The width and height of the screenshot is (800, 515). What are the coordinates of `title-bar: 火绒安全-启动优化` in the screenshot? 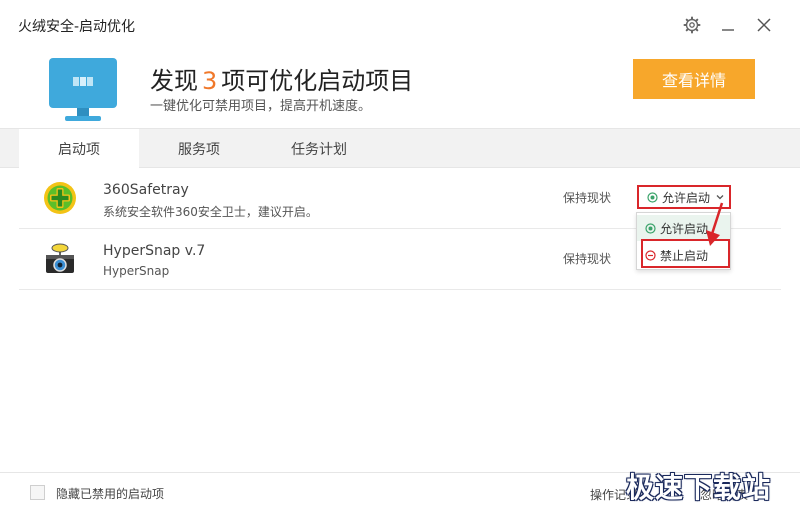 It's located at (400, 25).